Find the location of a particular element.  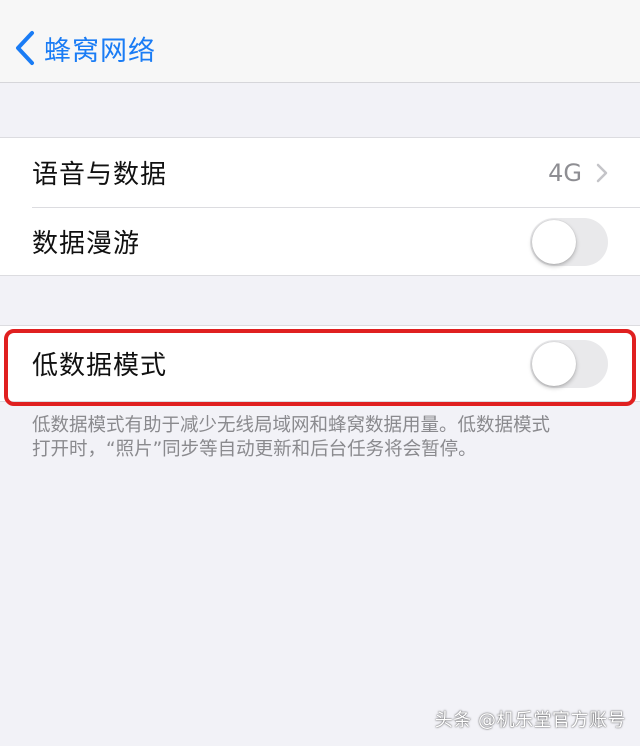

low-data-mode-group: 低数据模式 is located at coordinates (320, 363).